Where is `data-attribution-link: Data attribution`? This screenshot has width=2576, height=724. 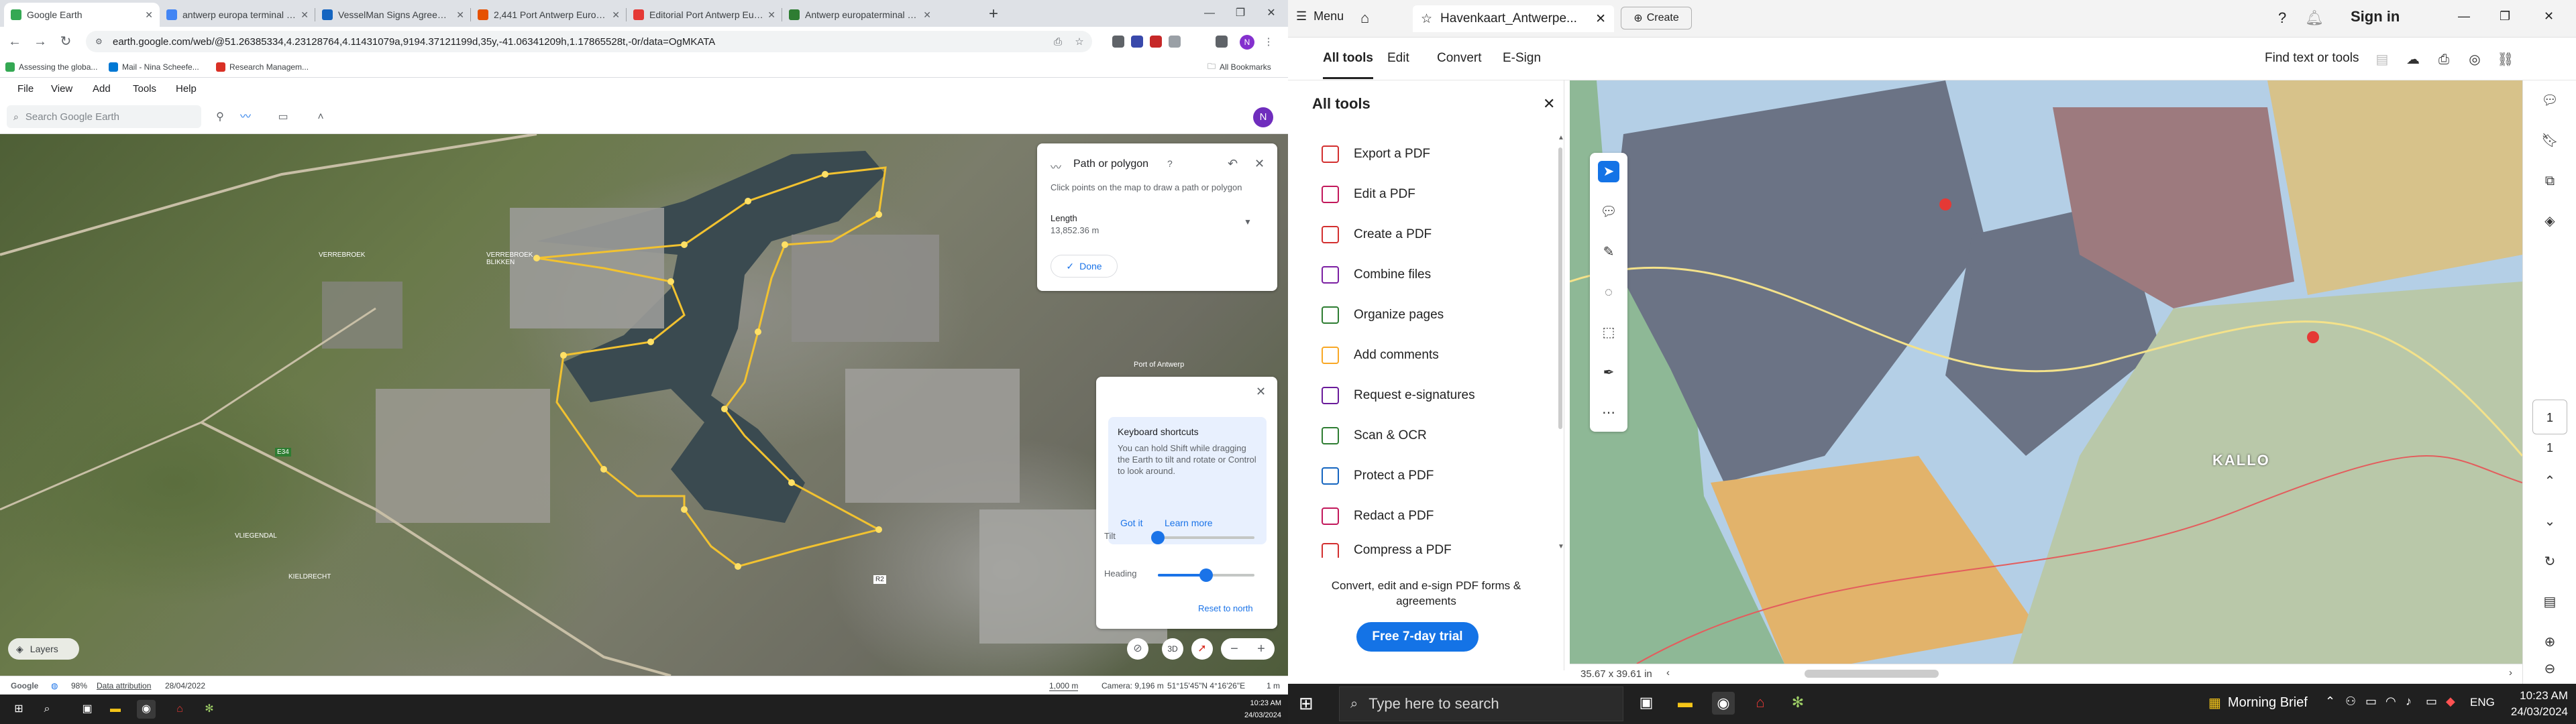 data-attribution-link: Data attribution is located at coordinates (124, 685).